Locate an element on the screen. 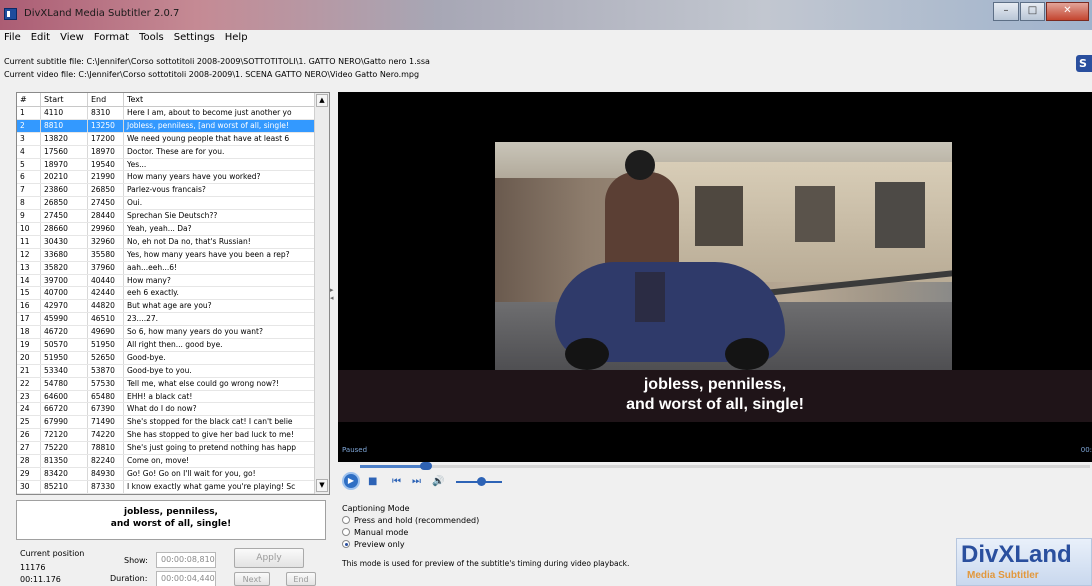  volume-knob is located at coordinates (482, 481).